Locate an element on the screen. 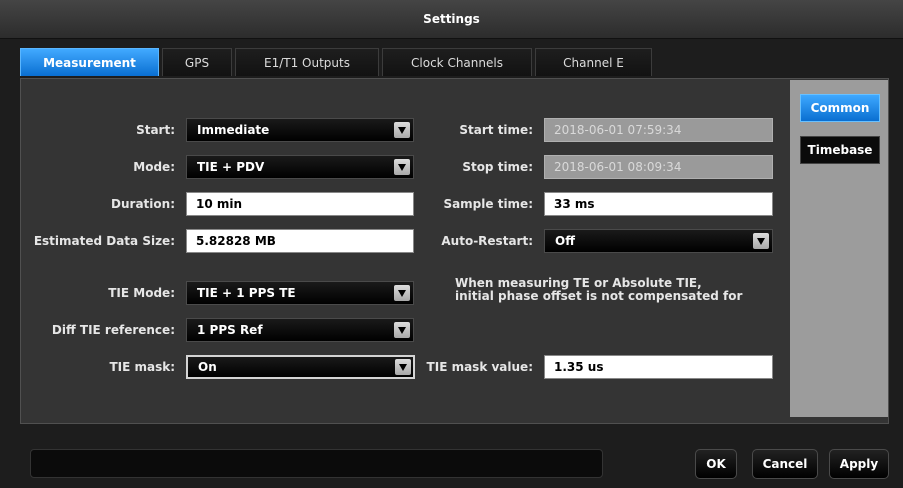 The width and height of the screenshot is (903, 488). mode-label: Mode: is located at coordinates (154, 167).